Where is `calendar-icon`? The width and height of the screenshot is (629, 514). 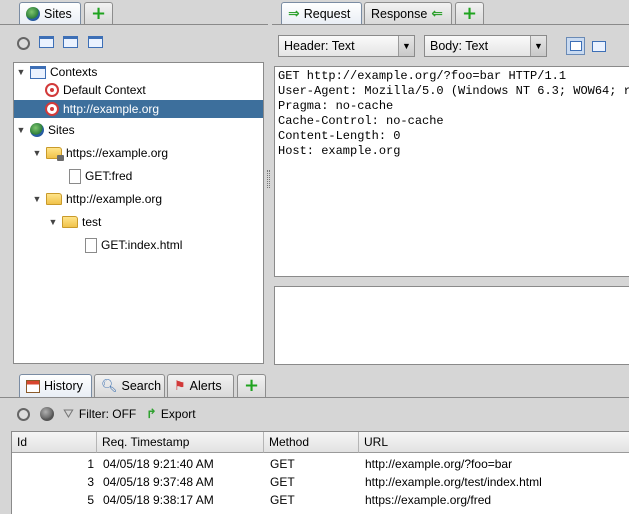
calendar-icon is located at coordinates (33, 386).